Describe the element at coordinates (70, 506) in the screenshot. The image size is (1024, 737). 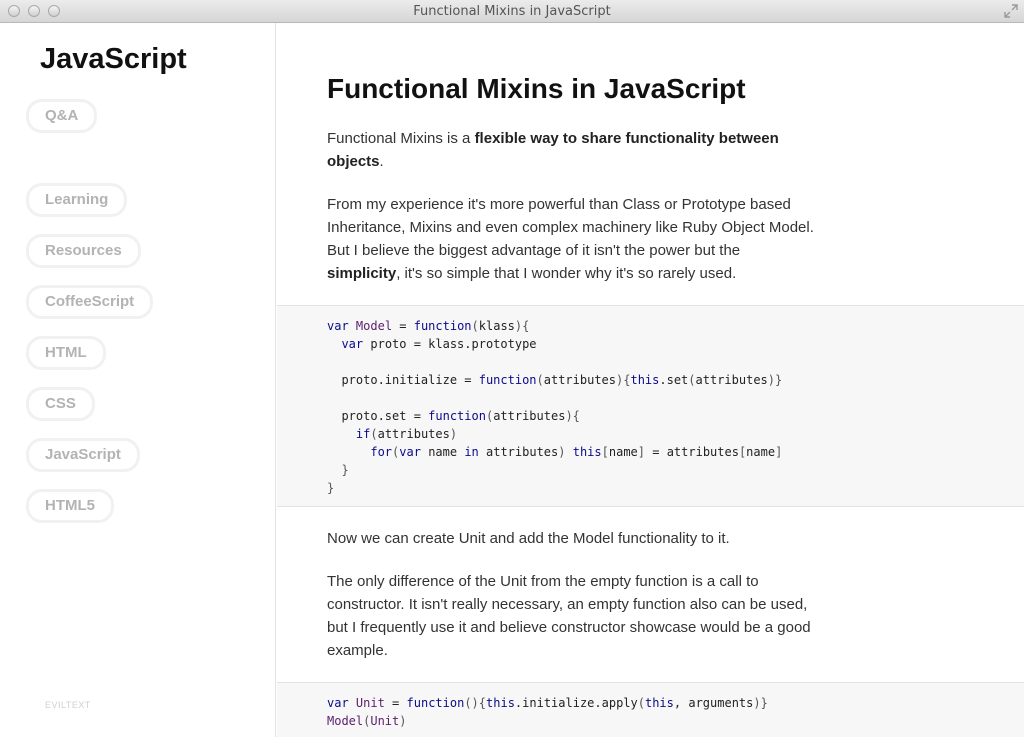
I see `sidebar-item-html5: HTML5` at that location.